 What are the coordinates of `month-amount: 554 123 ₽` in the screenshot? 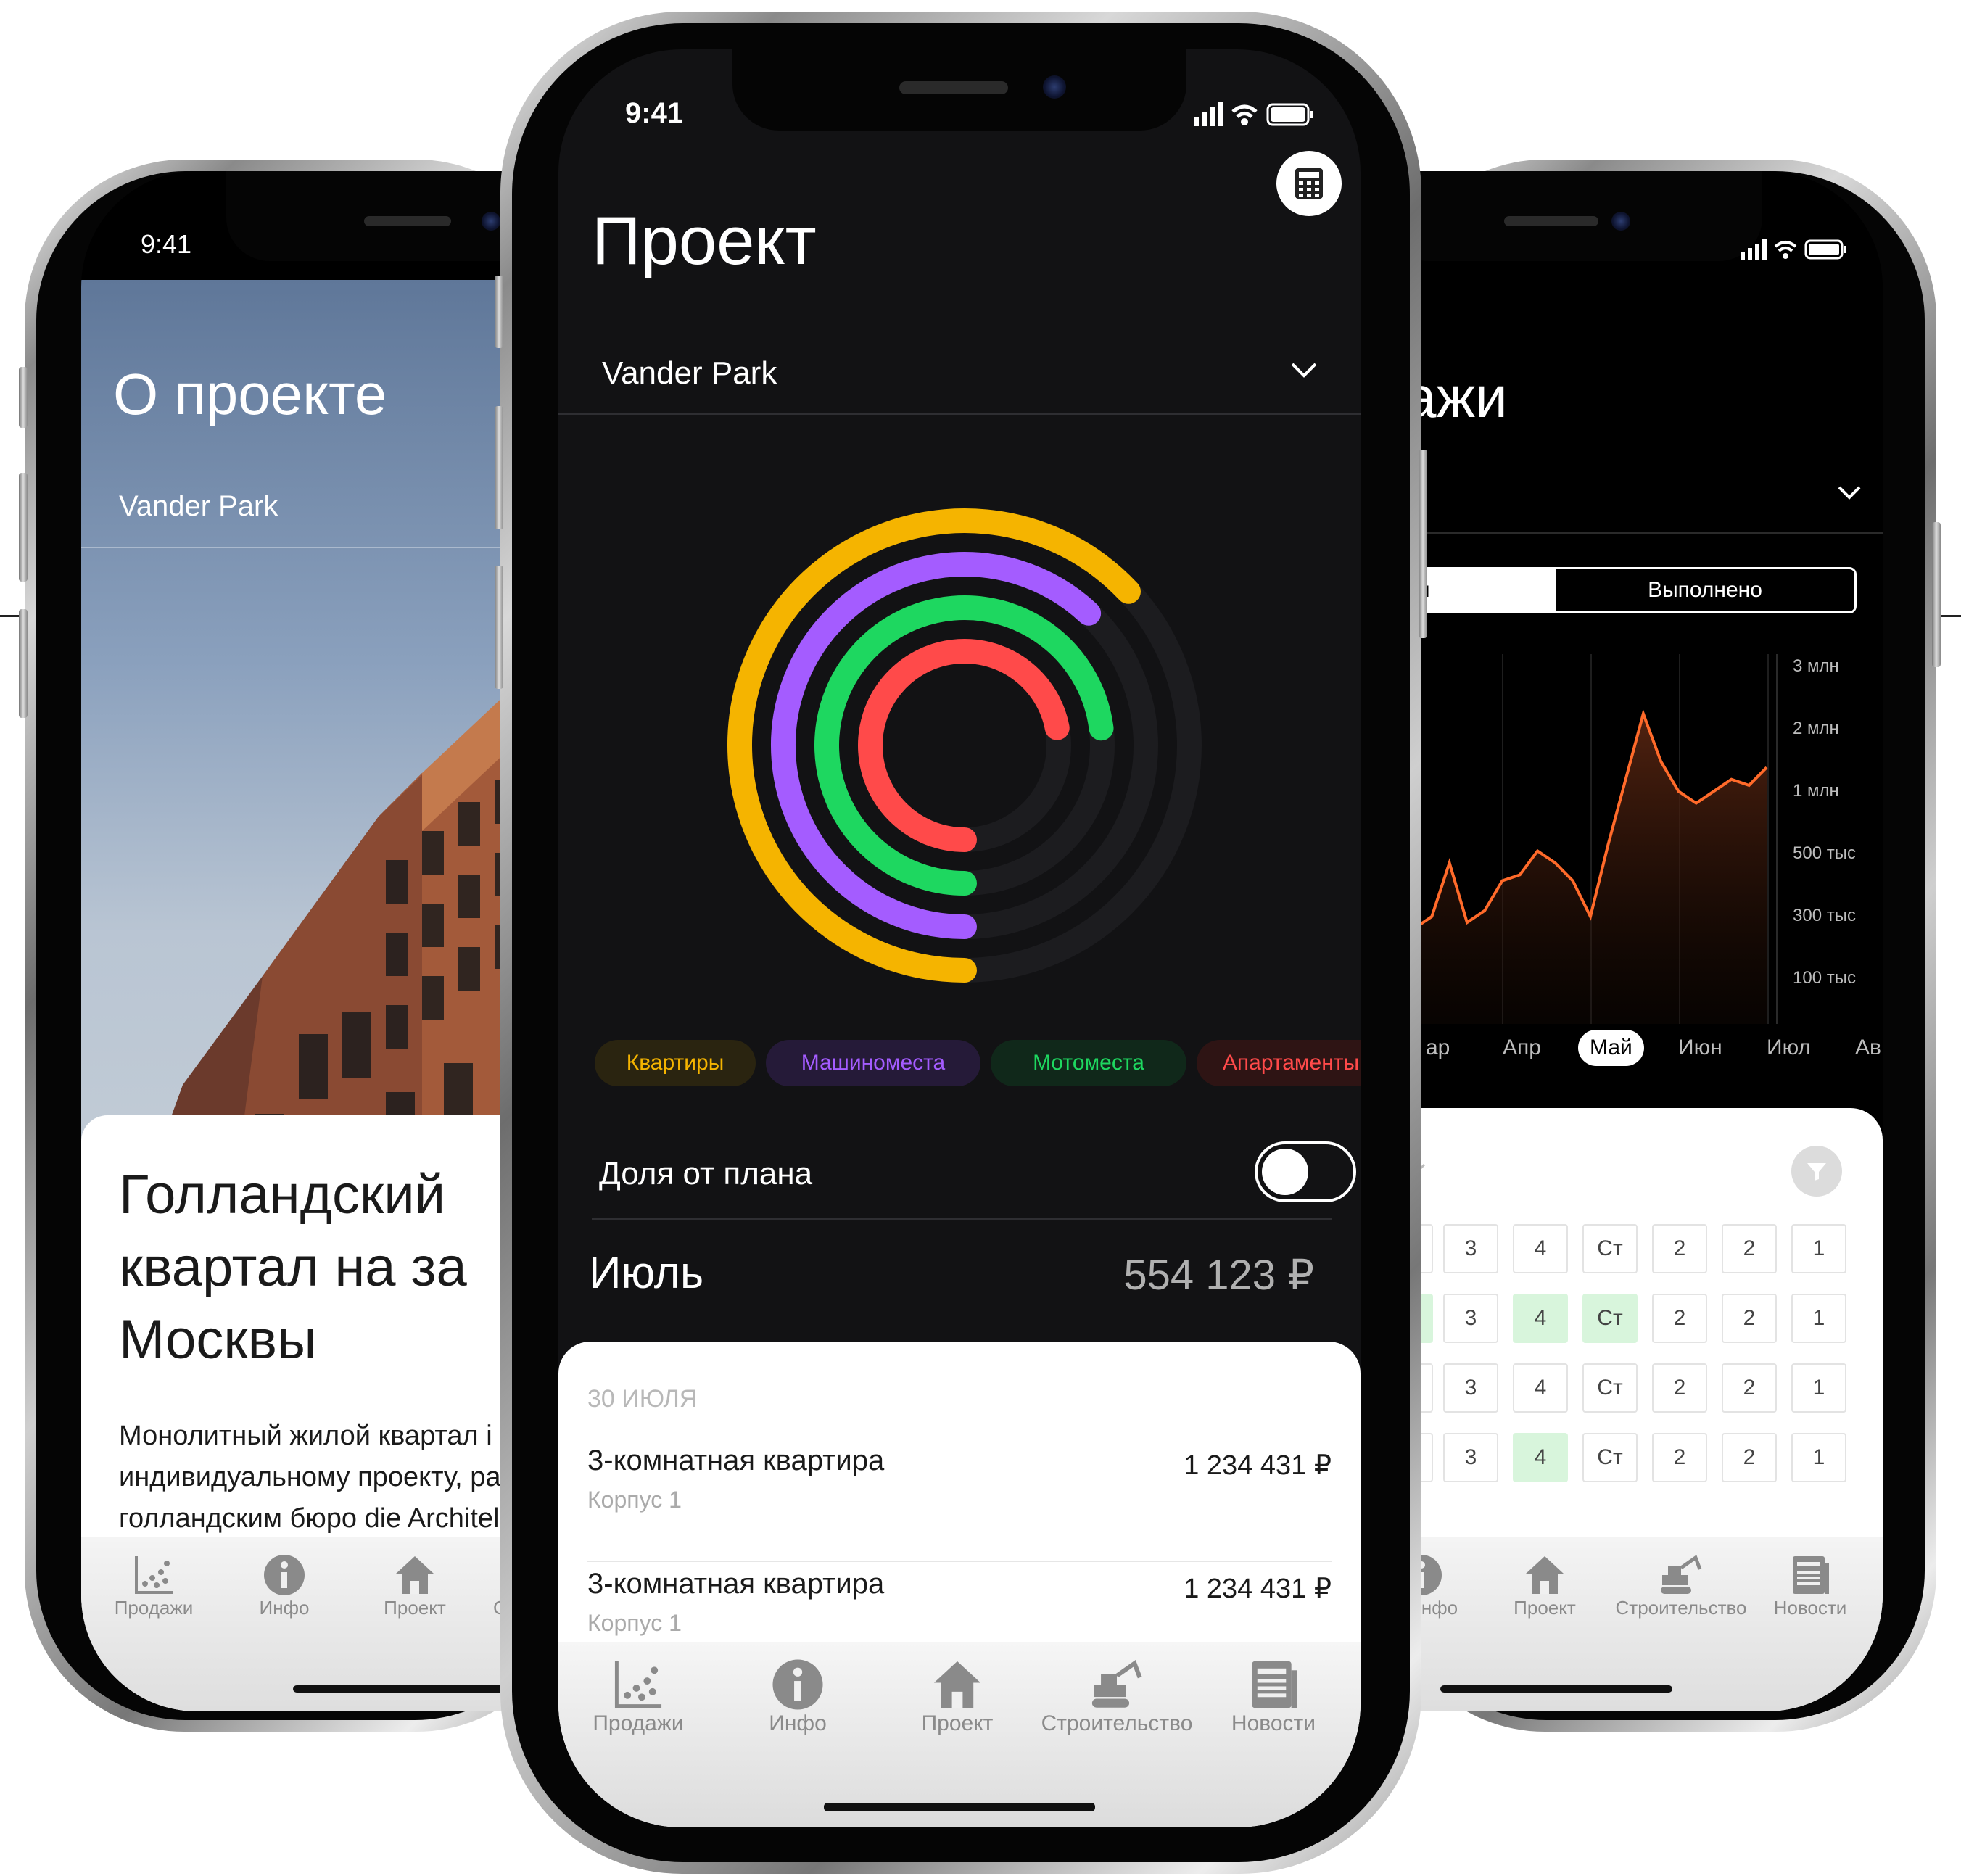 It's located at (1219, 1275).